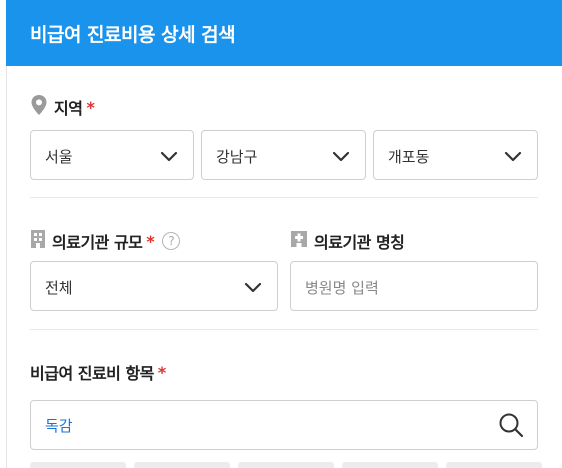 The image size is (562, 468). I want to click on help-icon: ?, so click(171, 241).